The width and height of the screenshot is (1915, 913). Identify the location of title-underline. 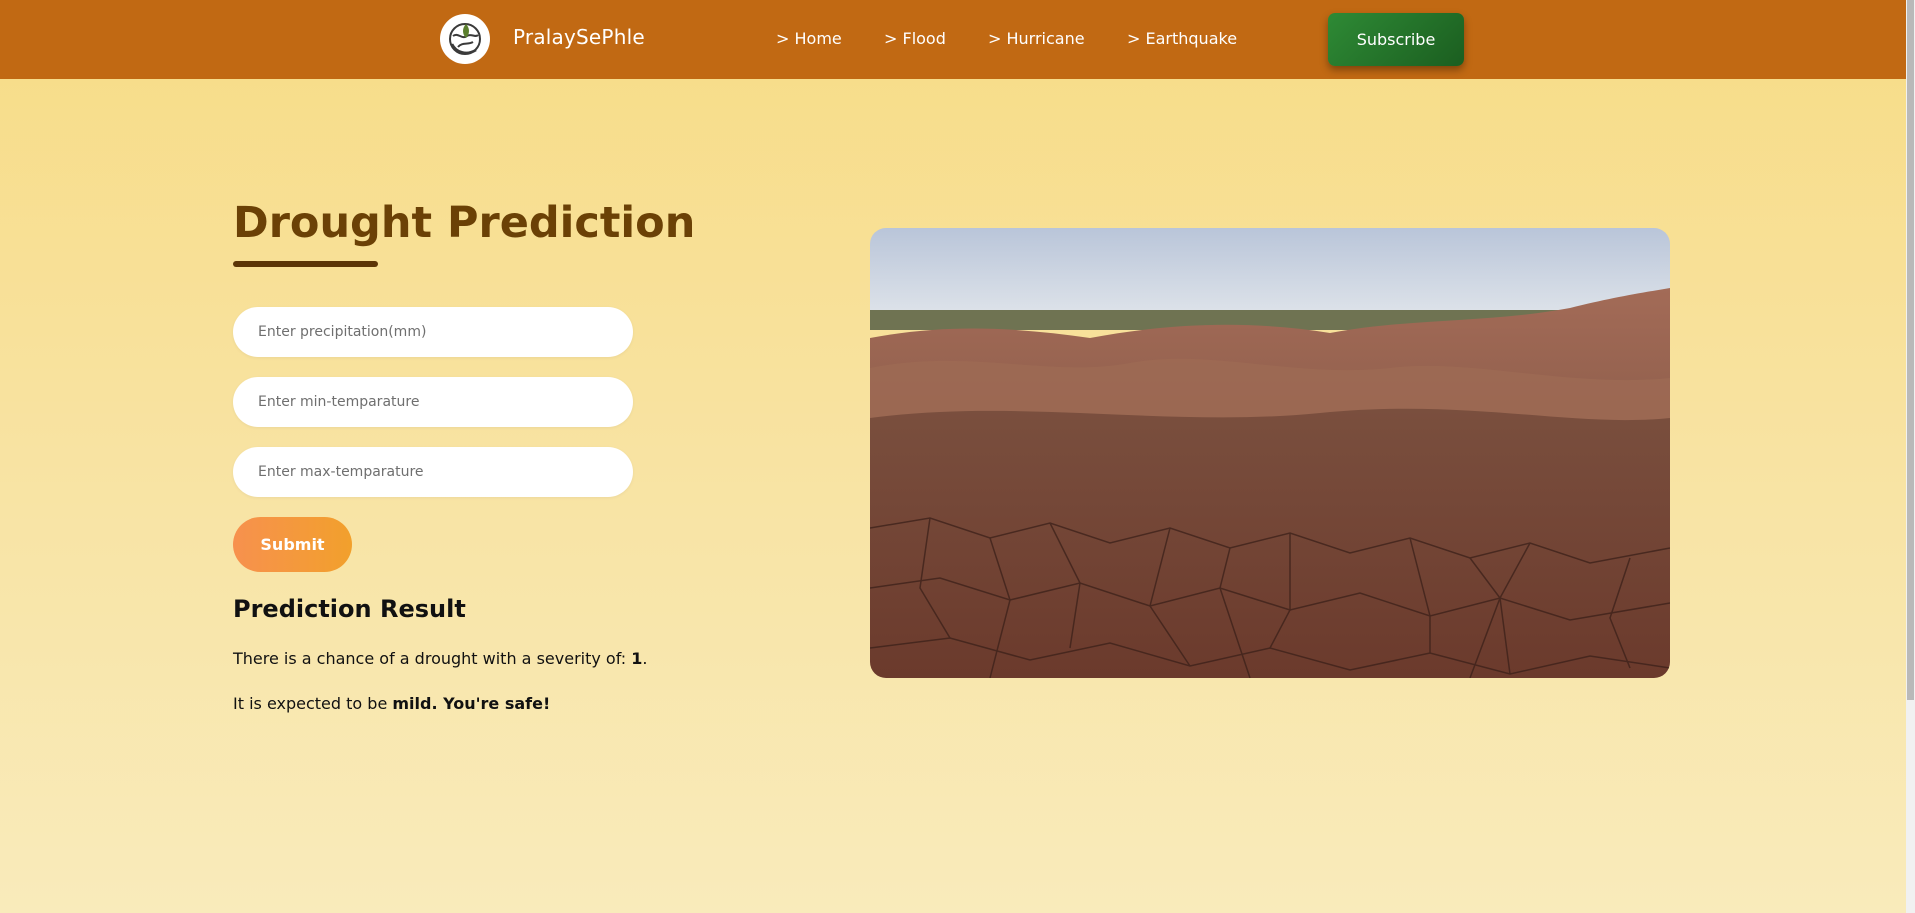
(305, 264).